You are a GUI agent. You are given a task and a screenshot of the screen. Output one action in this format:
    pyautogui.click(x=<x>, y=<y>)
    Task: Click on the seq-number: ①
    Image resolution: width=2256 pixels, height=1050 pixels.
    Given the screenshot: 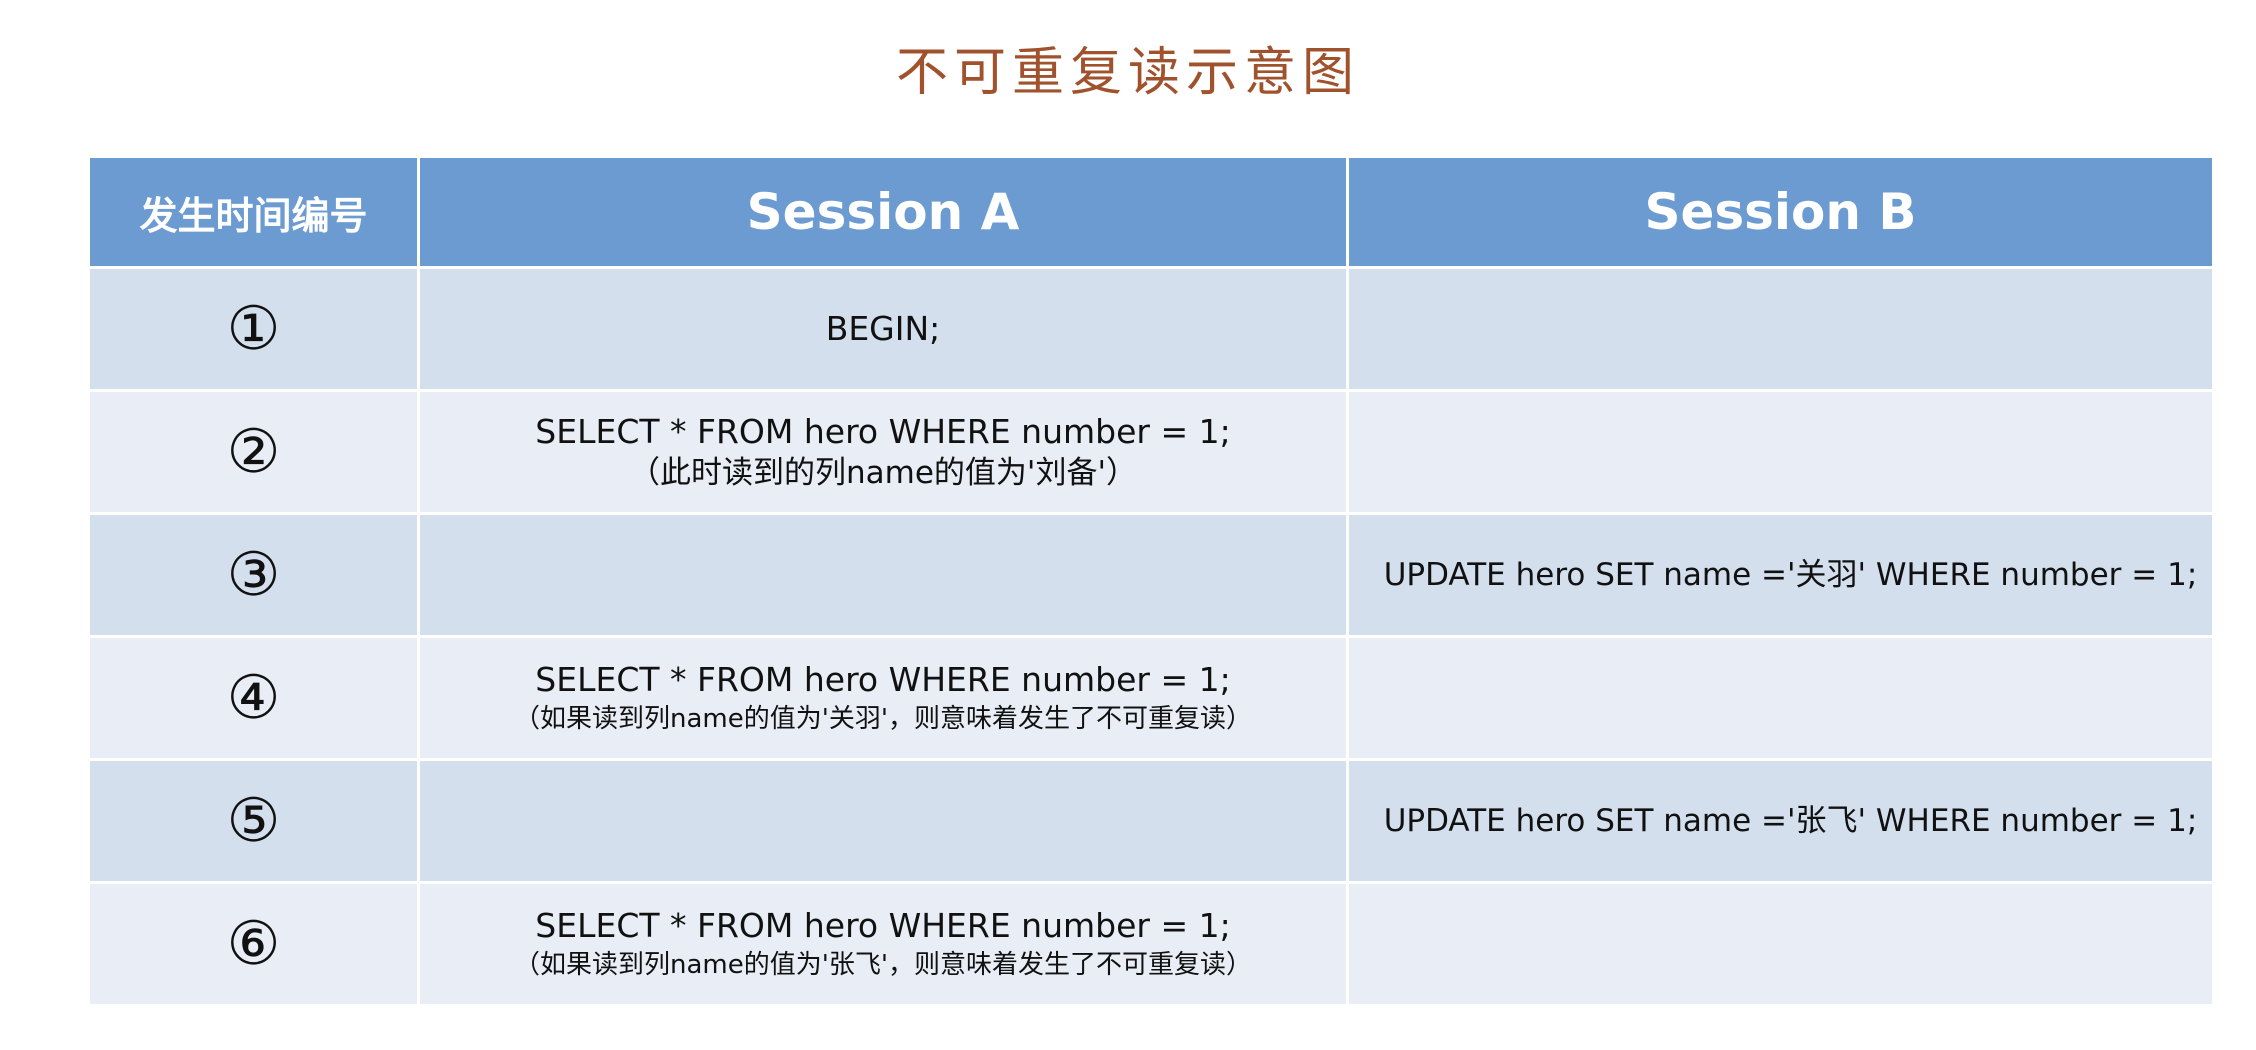 What is the action you would take?
    pyautogui.click(x=253, y=329)
    